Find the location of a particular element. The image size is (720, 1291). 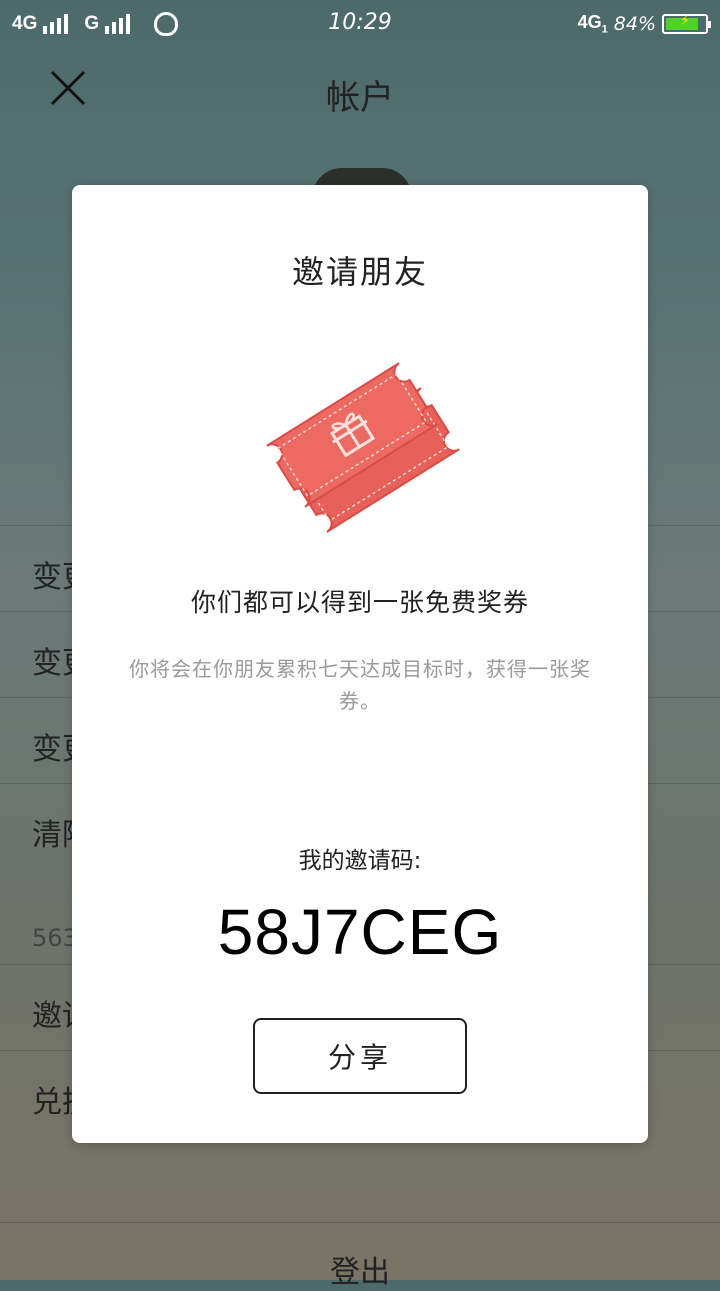

reward-description: 你将会在你朋友累积七天达成目标时，获得一张奖券。 is located at coordinates (360, 685).